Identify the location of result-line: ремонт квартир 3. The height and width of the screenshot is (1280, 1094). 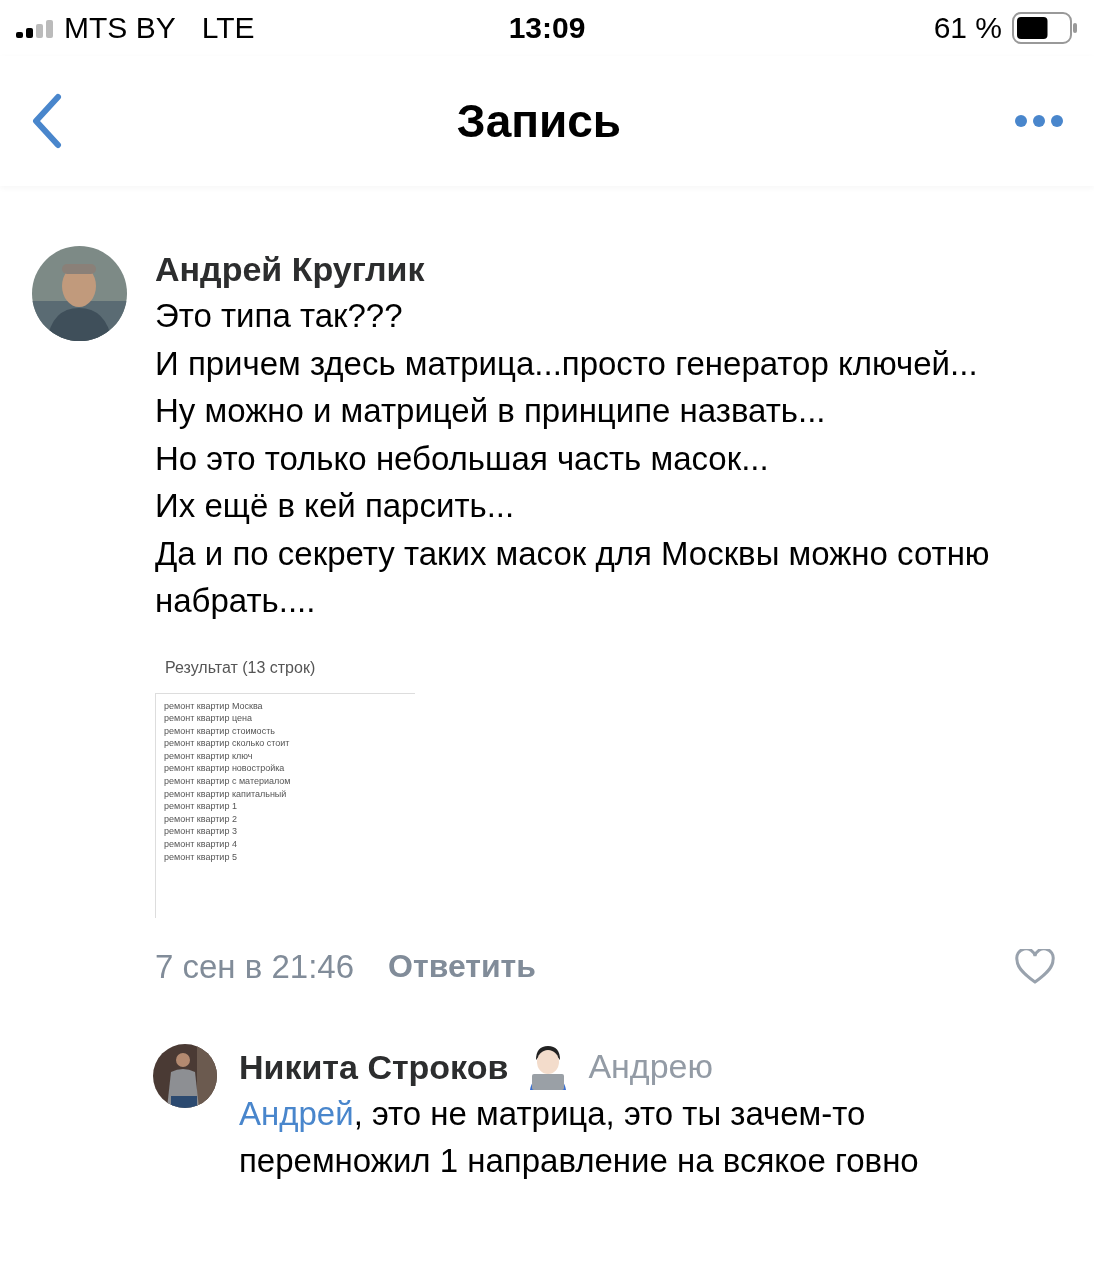
(201, 832).